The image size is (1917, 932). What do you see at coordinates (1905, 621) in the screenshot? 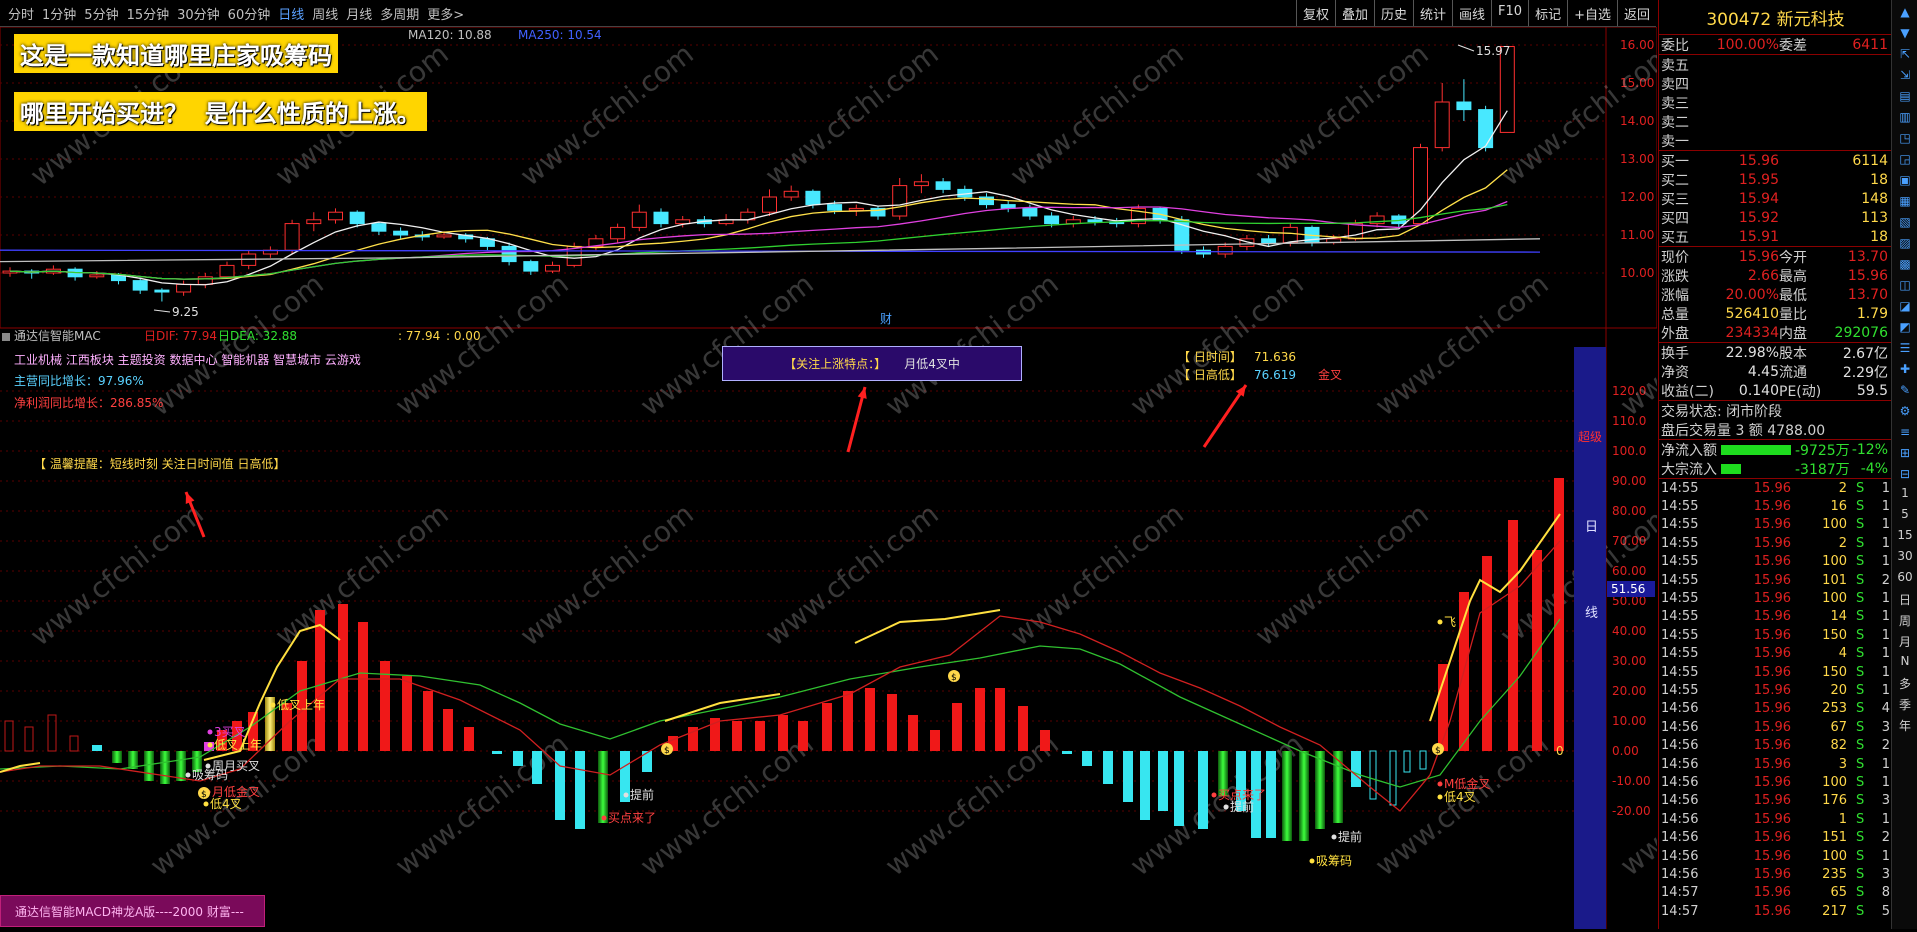
I see `period-shortcut: 周` at bounding box center [1905, 621].